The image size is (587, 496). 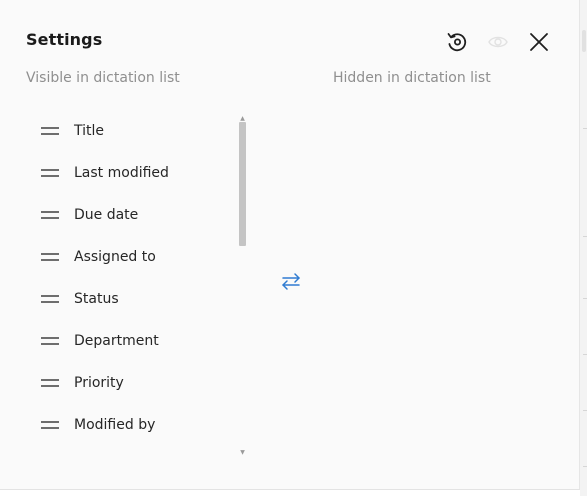 I want to click on close-icon, so click(x=539, y=42).